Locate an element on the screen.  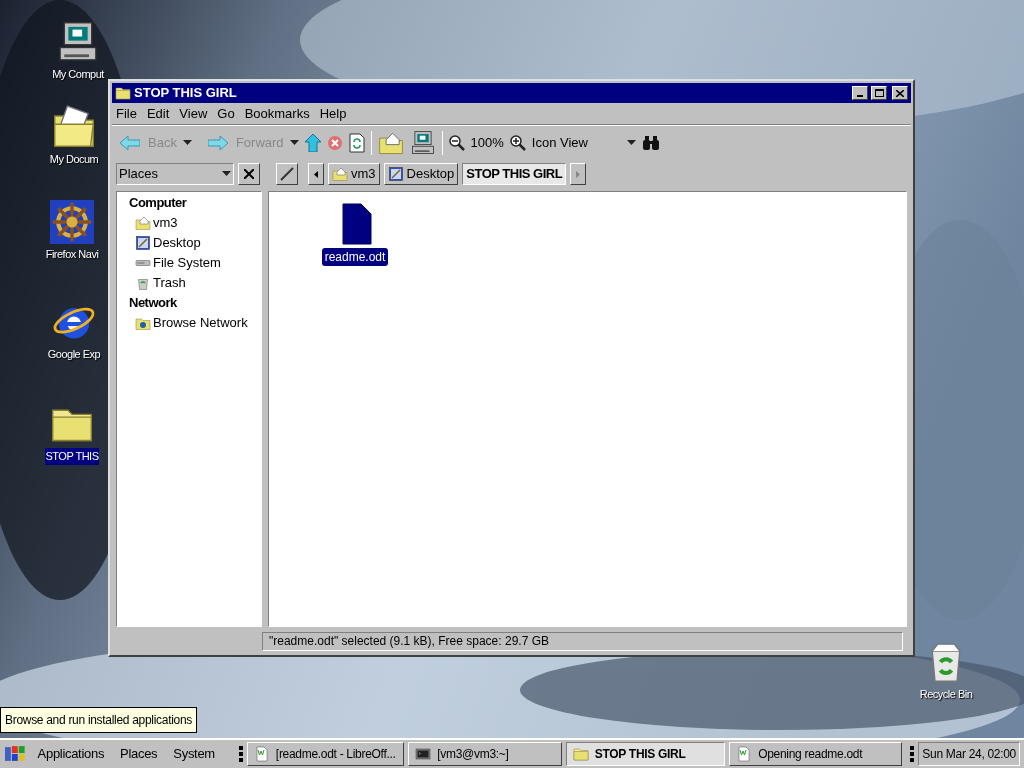
status-bar: "readme.odt" selected (9.1 kB), Free space: 29.7 GB is located at coordinates (582, 641).